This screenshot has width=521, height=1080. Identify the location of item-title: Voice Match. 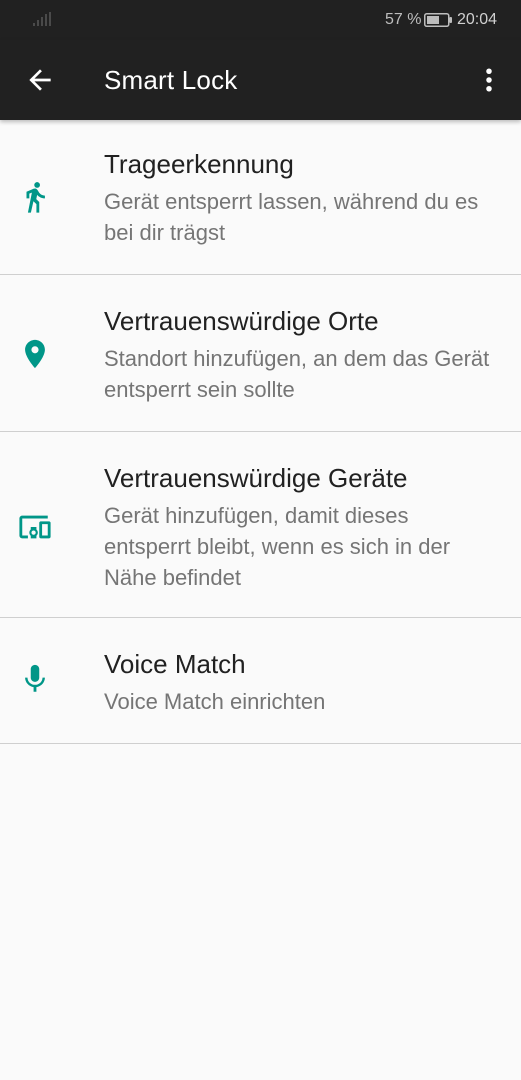
(175, 664).